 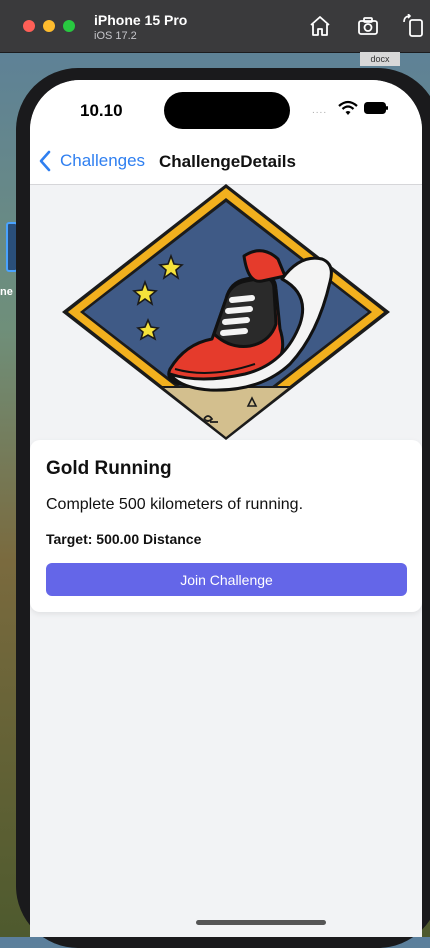 What do you see at coordinates (414, 26) in the screenshot?
I see `rotate-icon` at bounding box center [414, 26].